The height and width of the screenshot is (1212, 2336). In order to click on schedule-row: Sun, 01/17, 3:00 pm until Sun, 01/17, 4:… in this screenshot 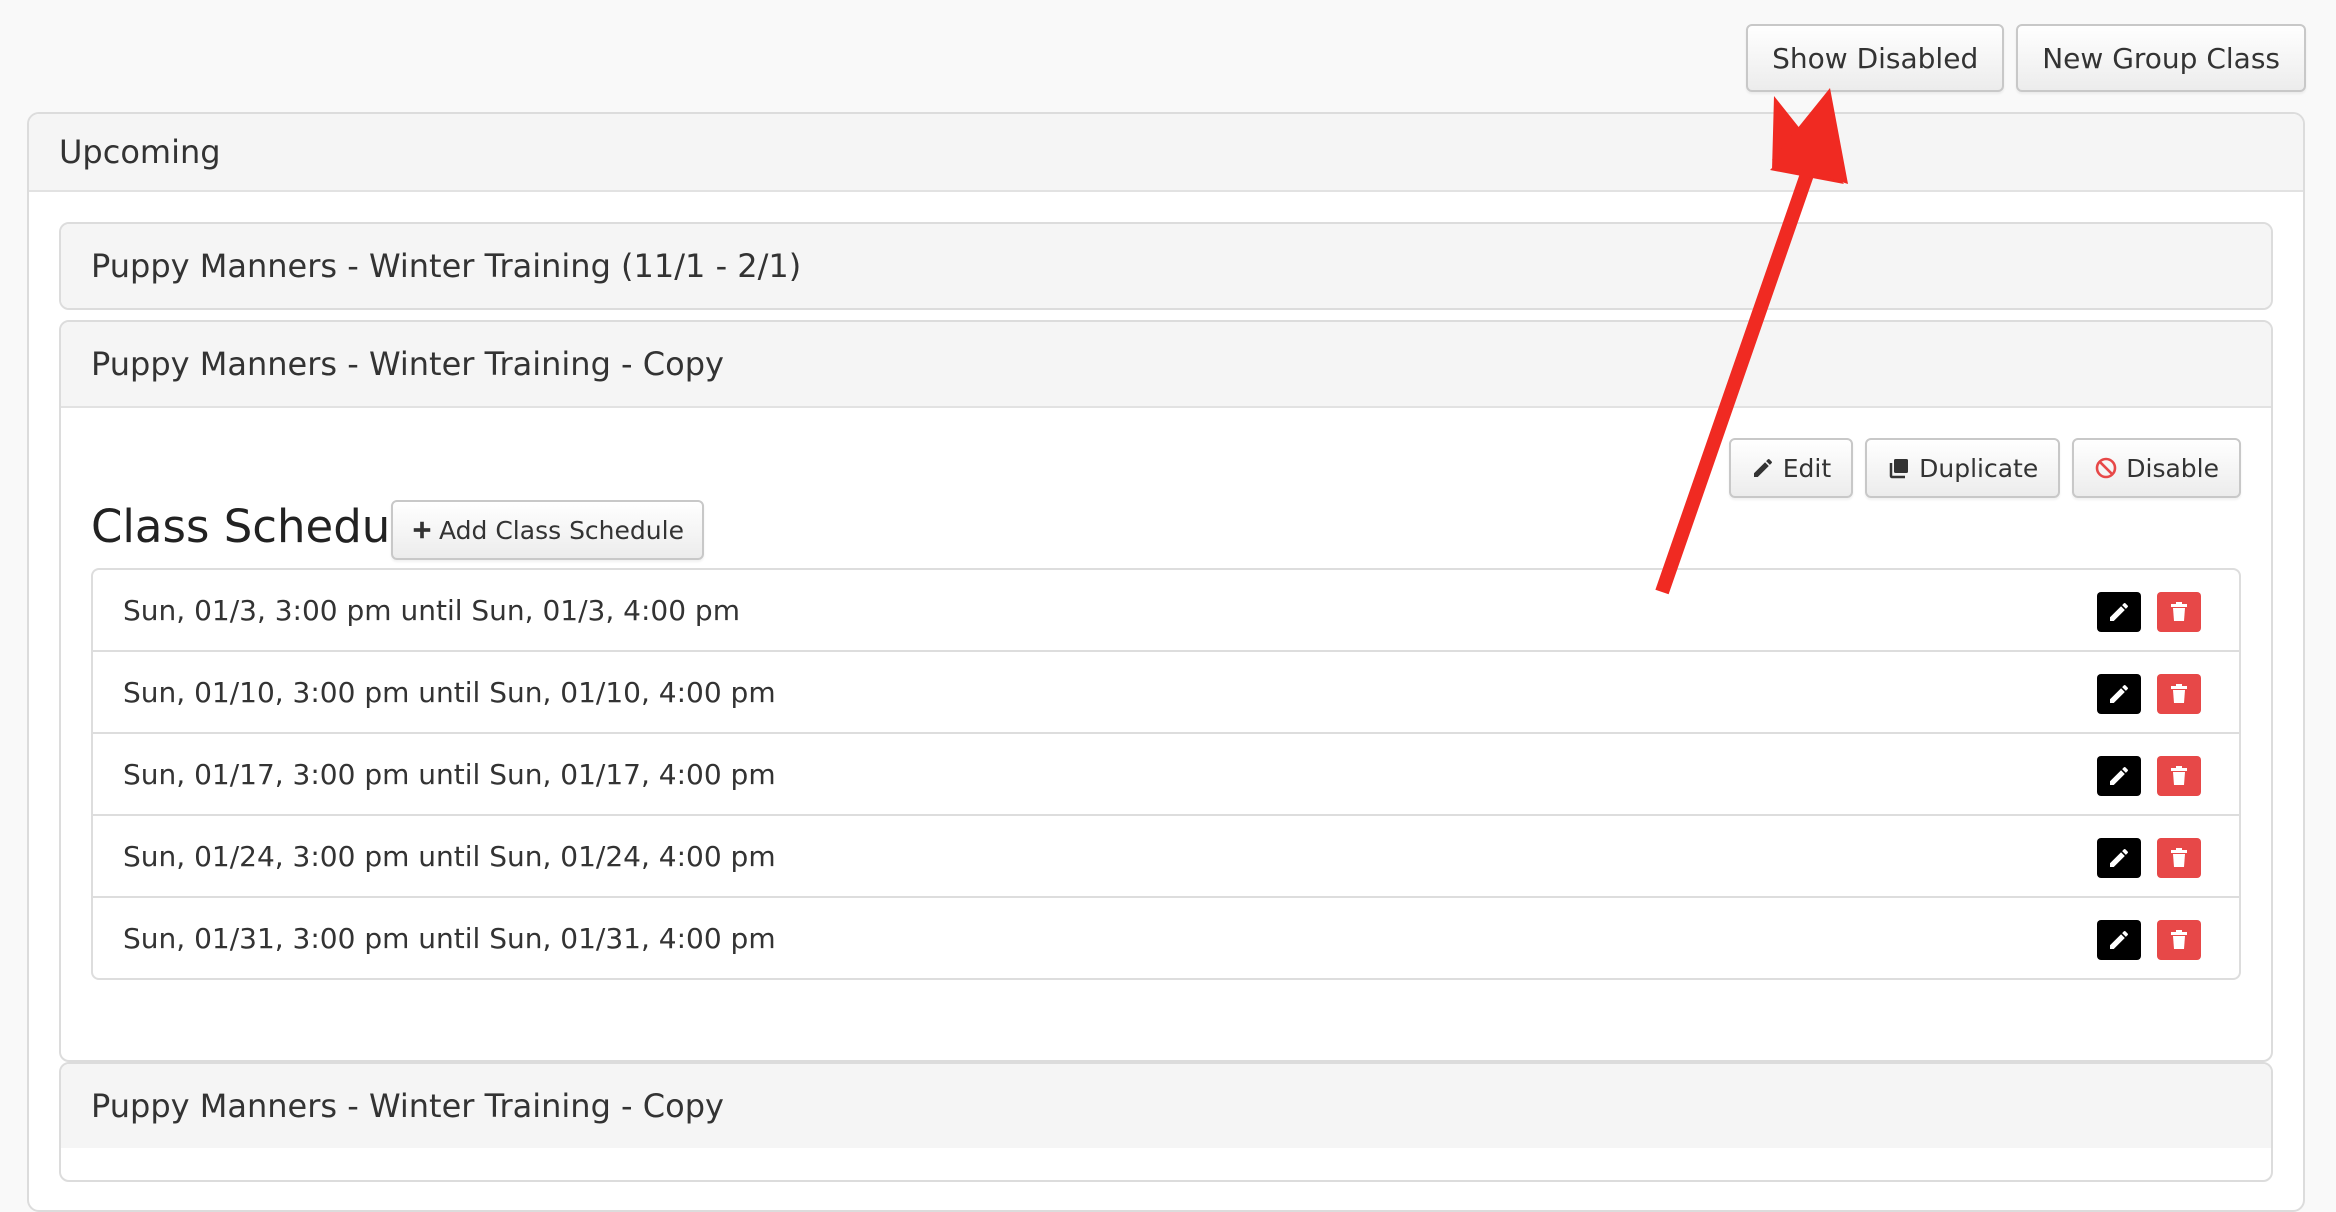, I will do `click(1166, 775)`.